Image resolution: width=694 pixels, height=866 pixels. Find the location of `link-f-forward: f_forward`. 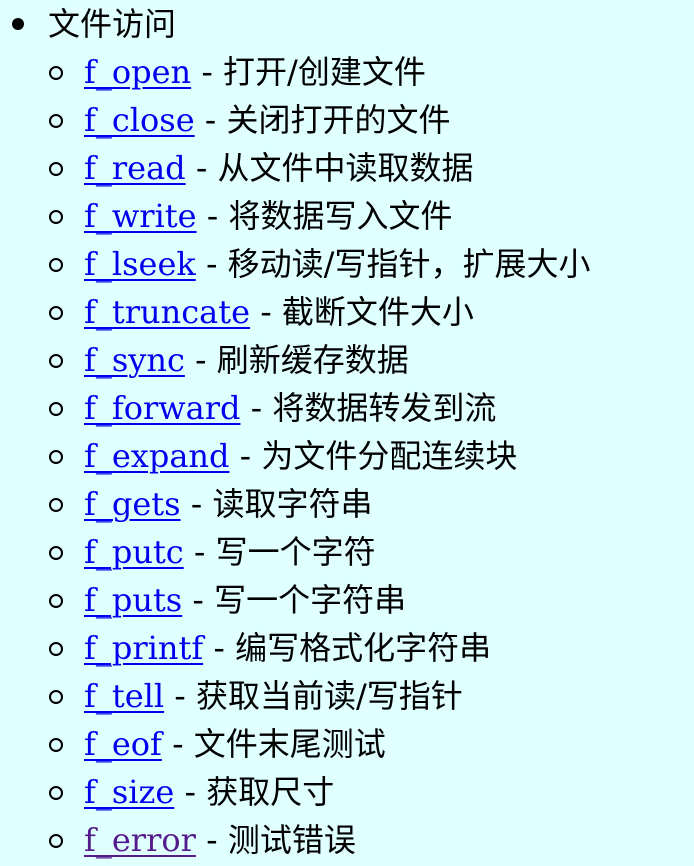

link-f-forward: f_forward is located at coordinates (162, 408).